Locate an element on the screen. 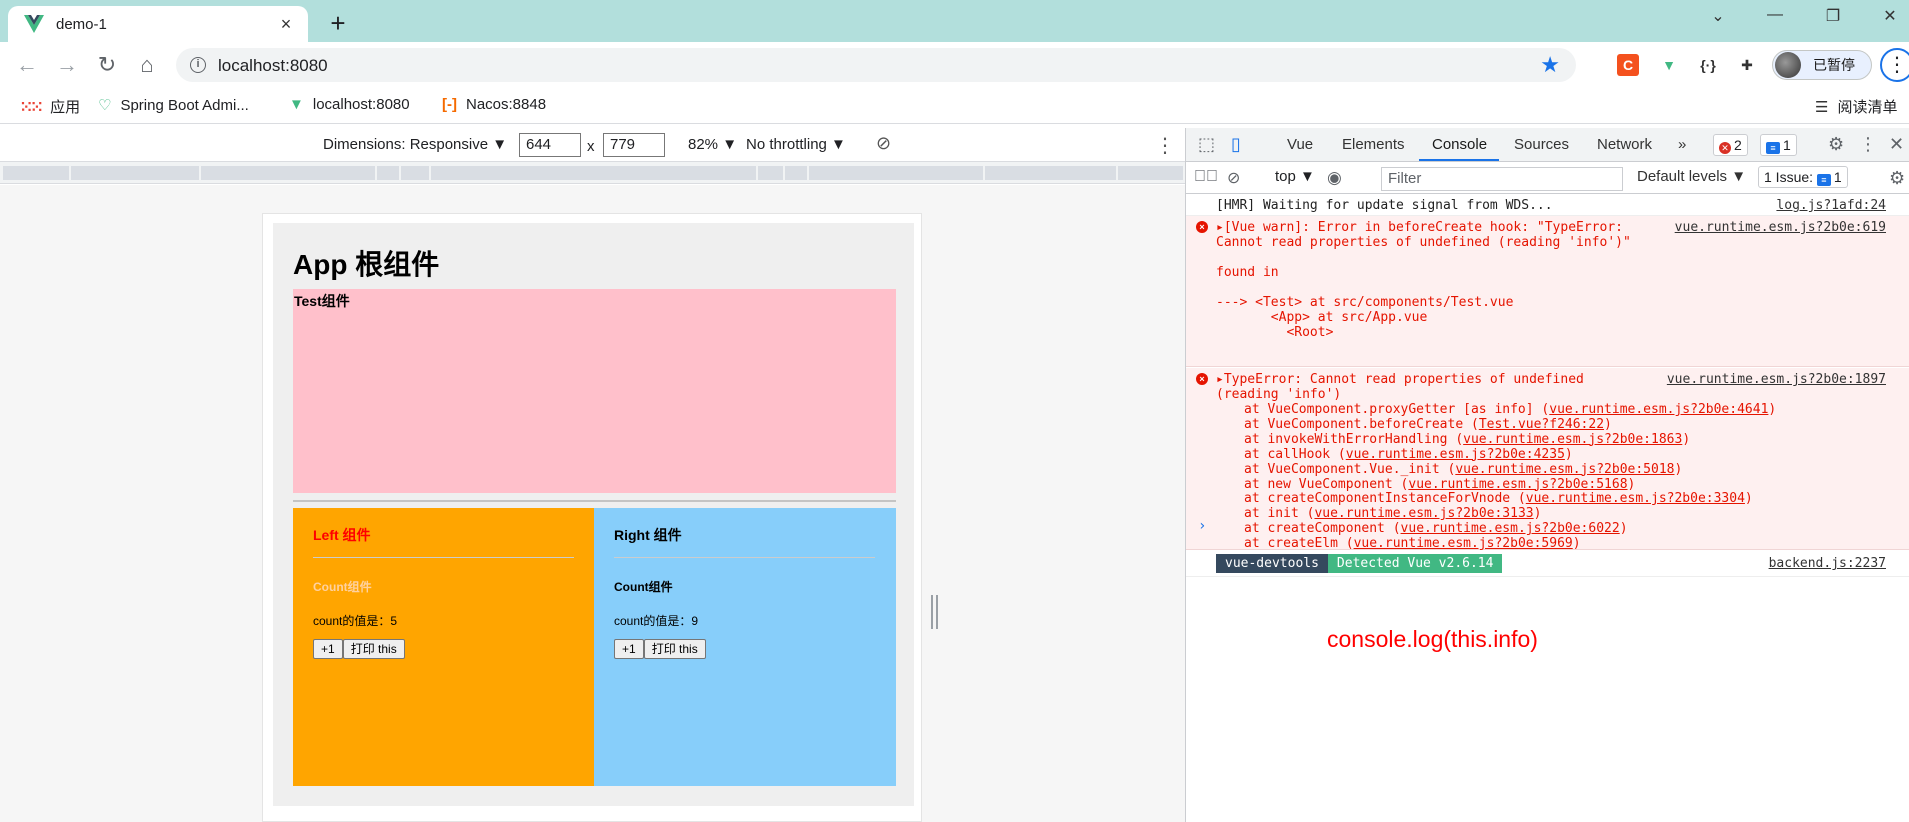 The height and width of the screenshot is (822, 1909). frame-link: vue.runtime.esm.js?2b0e:5969 is located at coordinates (1463, 543).